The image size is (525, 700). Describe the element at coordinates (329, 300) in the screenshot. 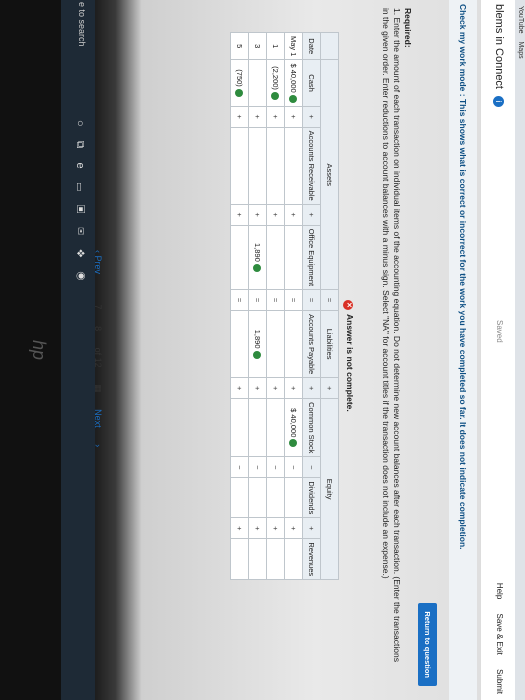

I see `equals-header: =` at that location.